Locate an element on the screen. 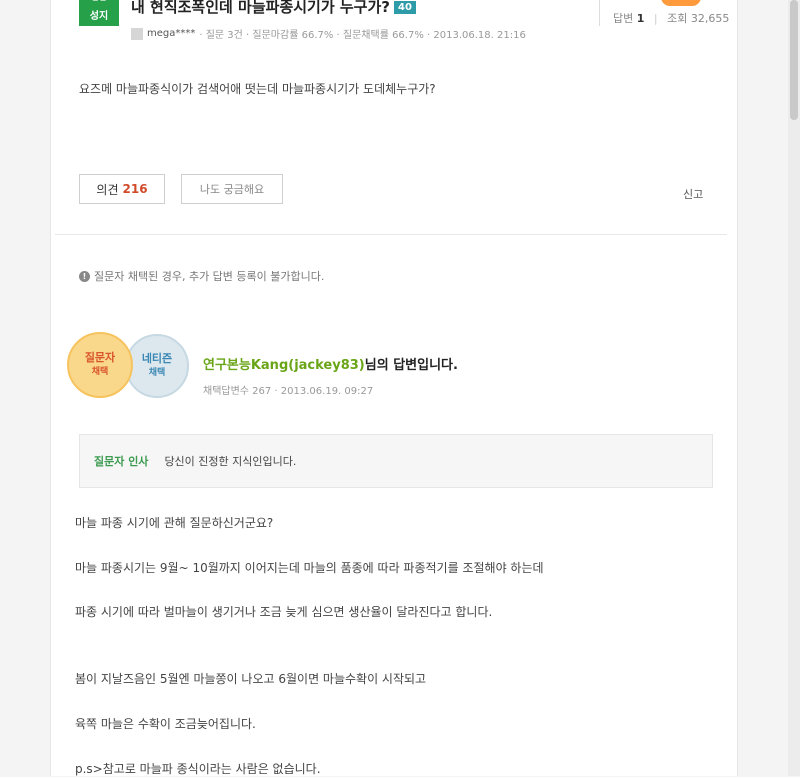 The width and height of the screenshot is (800, 777). opinion-label: 의견 is located at coordinates (107, 189).